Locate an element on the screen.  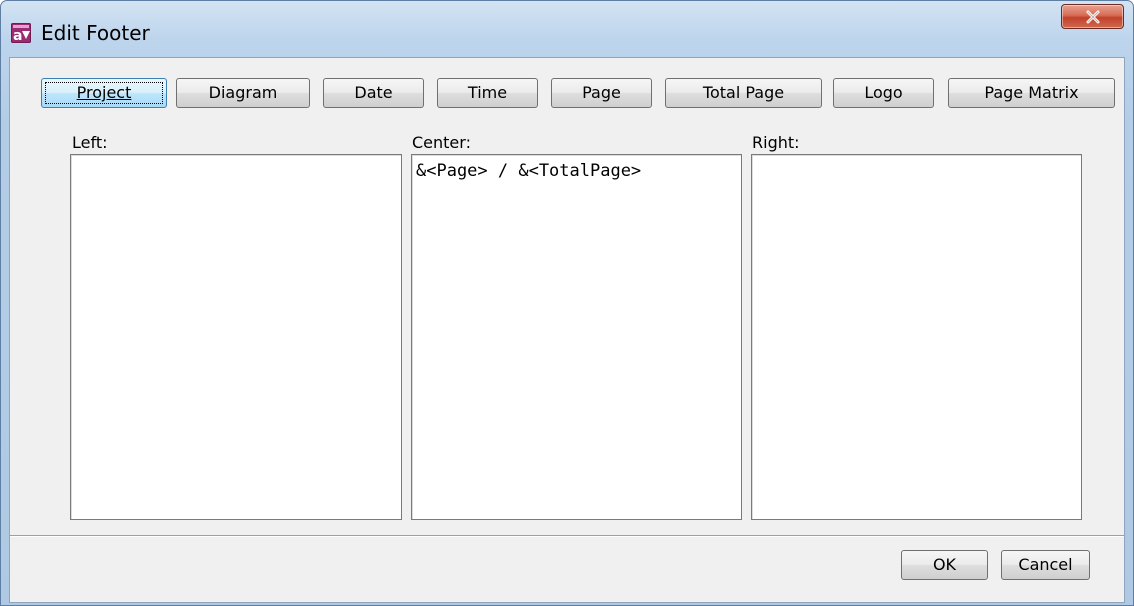
window-title: Edit Footer is located at coordinates (95, 33).